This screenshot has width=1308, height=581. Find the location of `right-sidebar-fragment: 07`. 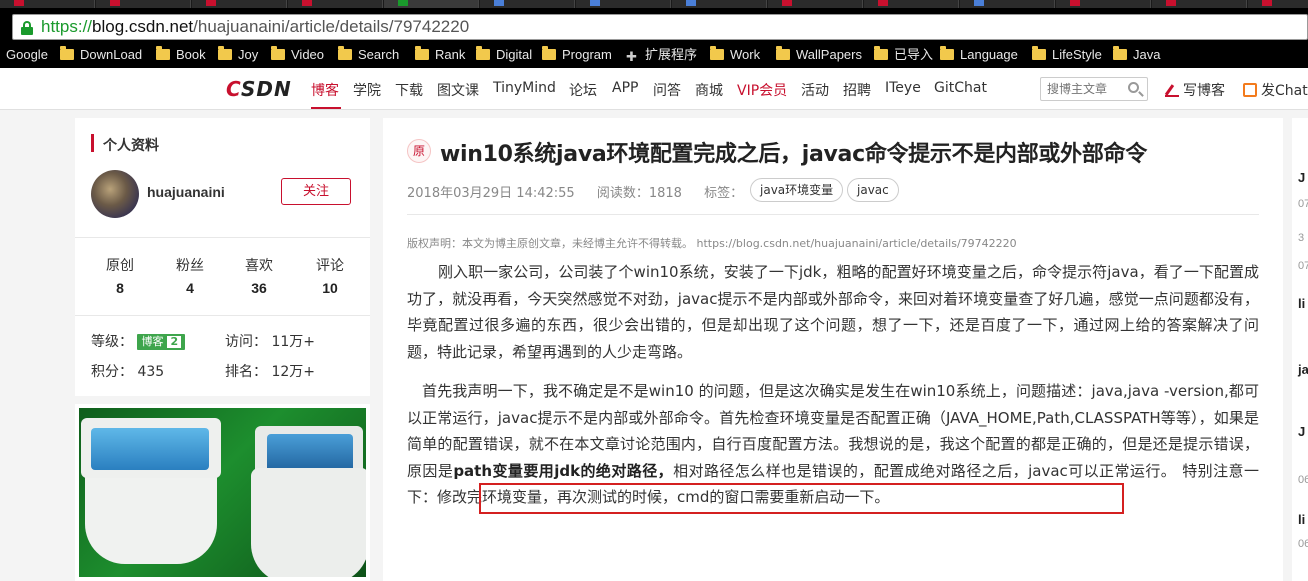

right-sidebar-fragment: 07 is located at coordinates (1303, 204).